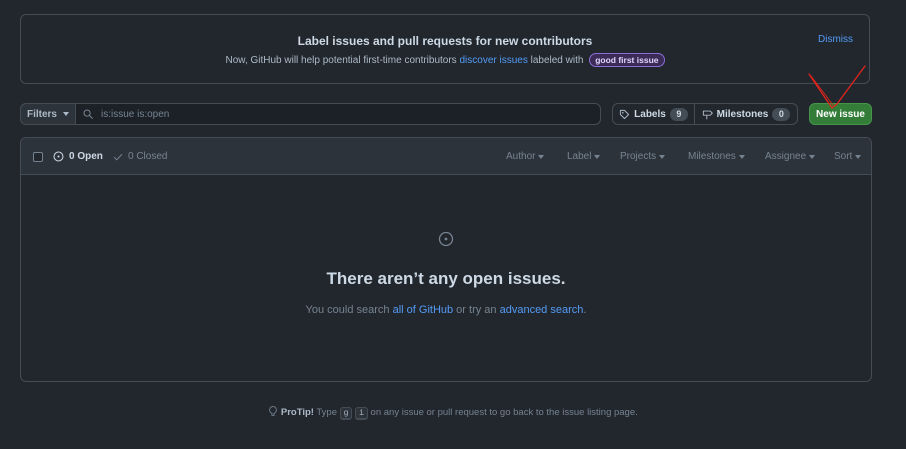  What do you see at coordinates (555, 60) in the screenshot?
I see `banner-text-after: labeled with` at bounding box center [555, 60].